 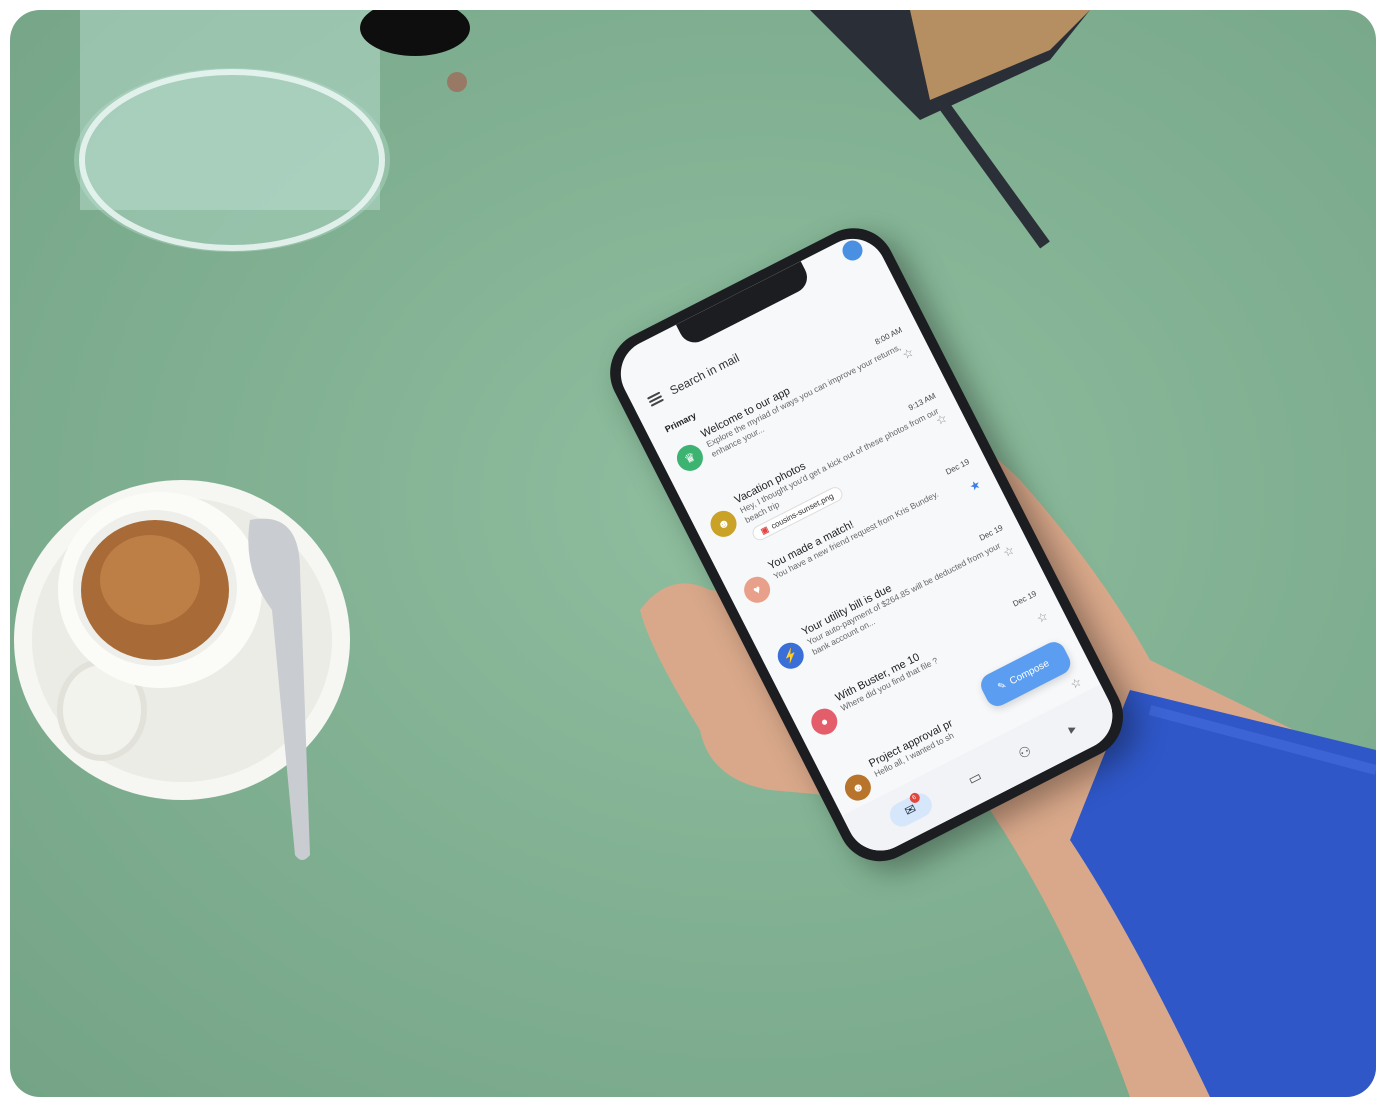 I want to click on pencil-icon: ✎, so click(x=1002, y=686).